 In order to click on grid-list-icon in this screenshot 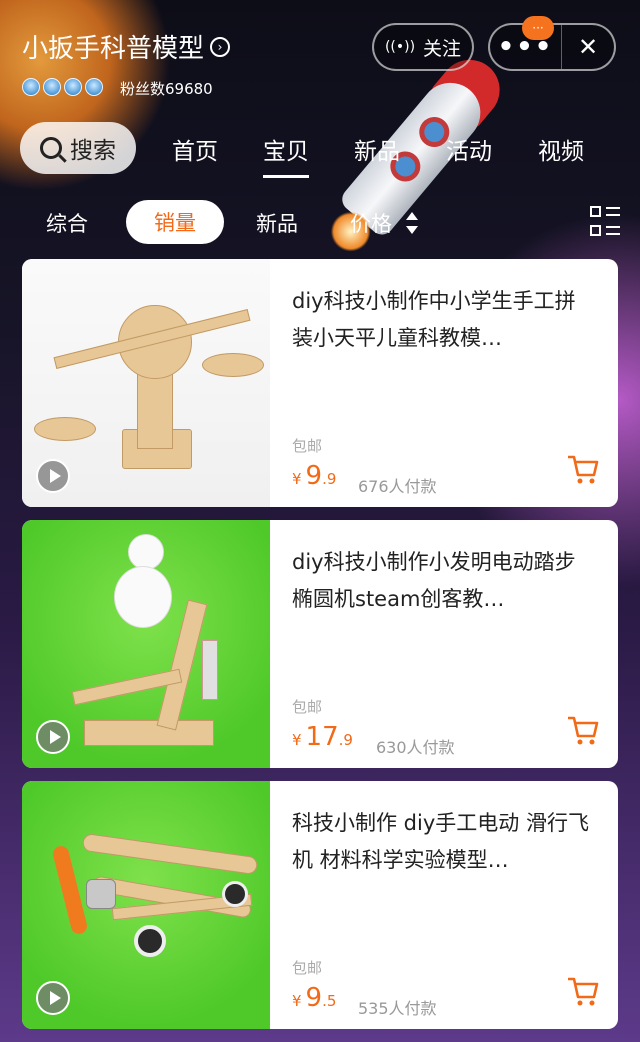, I will do `click(605, 222)`.